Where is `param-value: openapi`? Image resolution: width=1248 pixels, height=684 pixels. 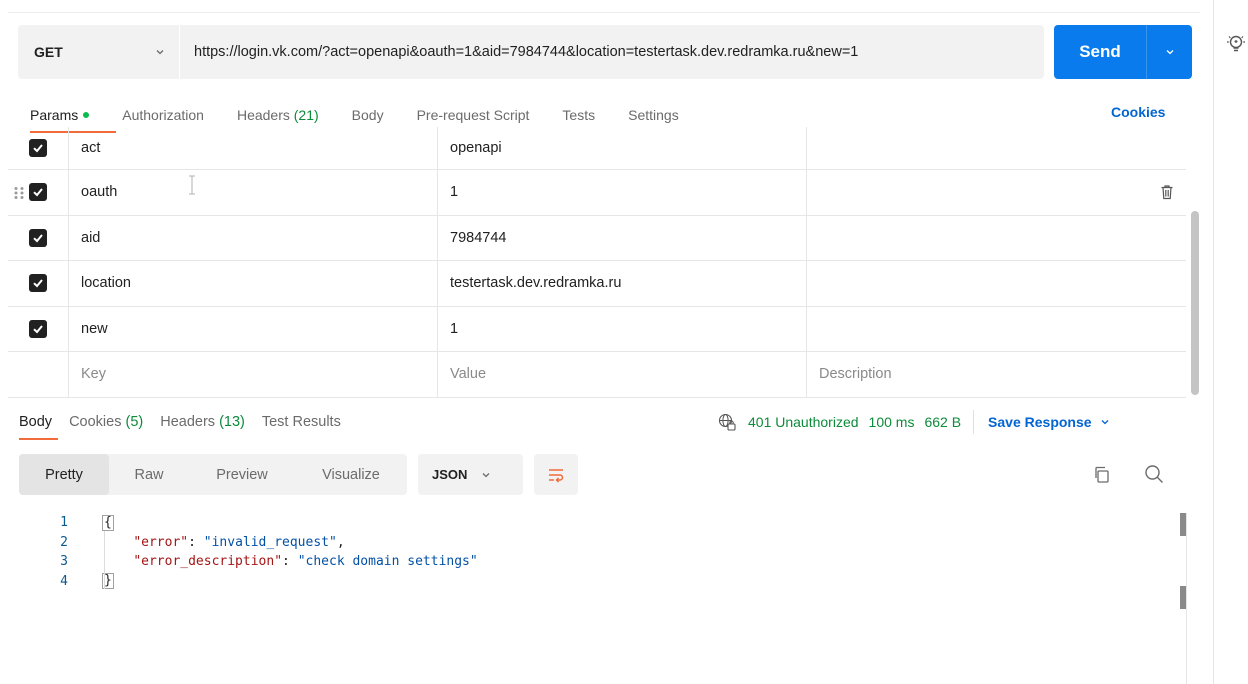 param-value: openapi is located at coordinates (622, 148).